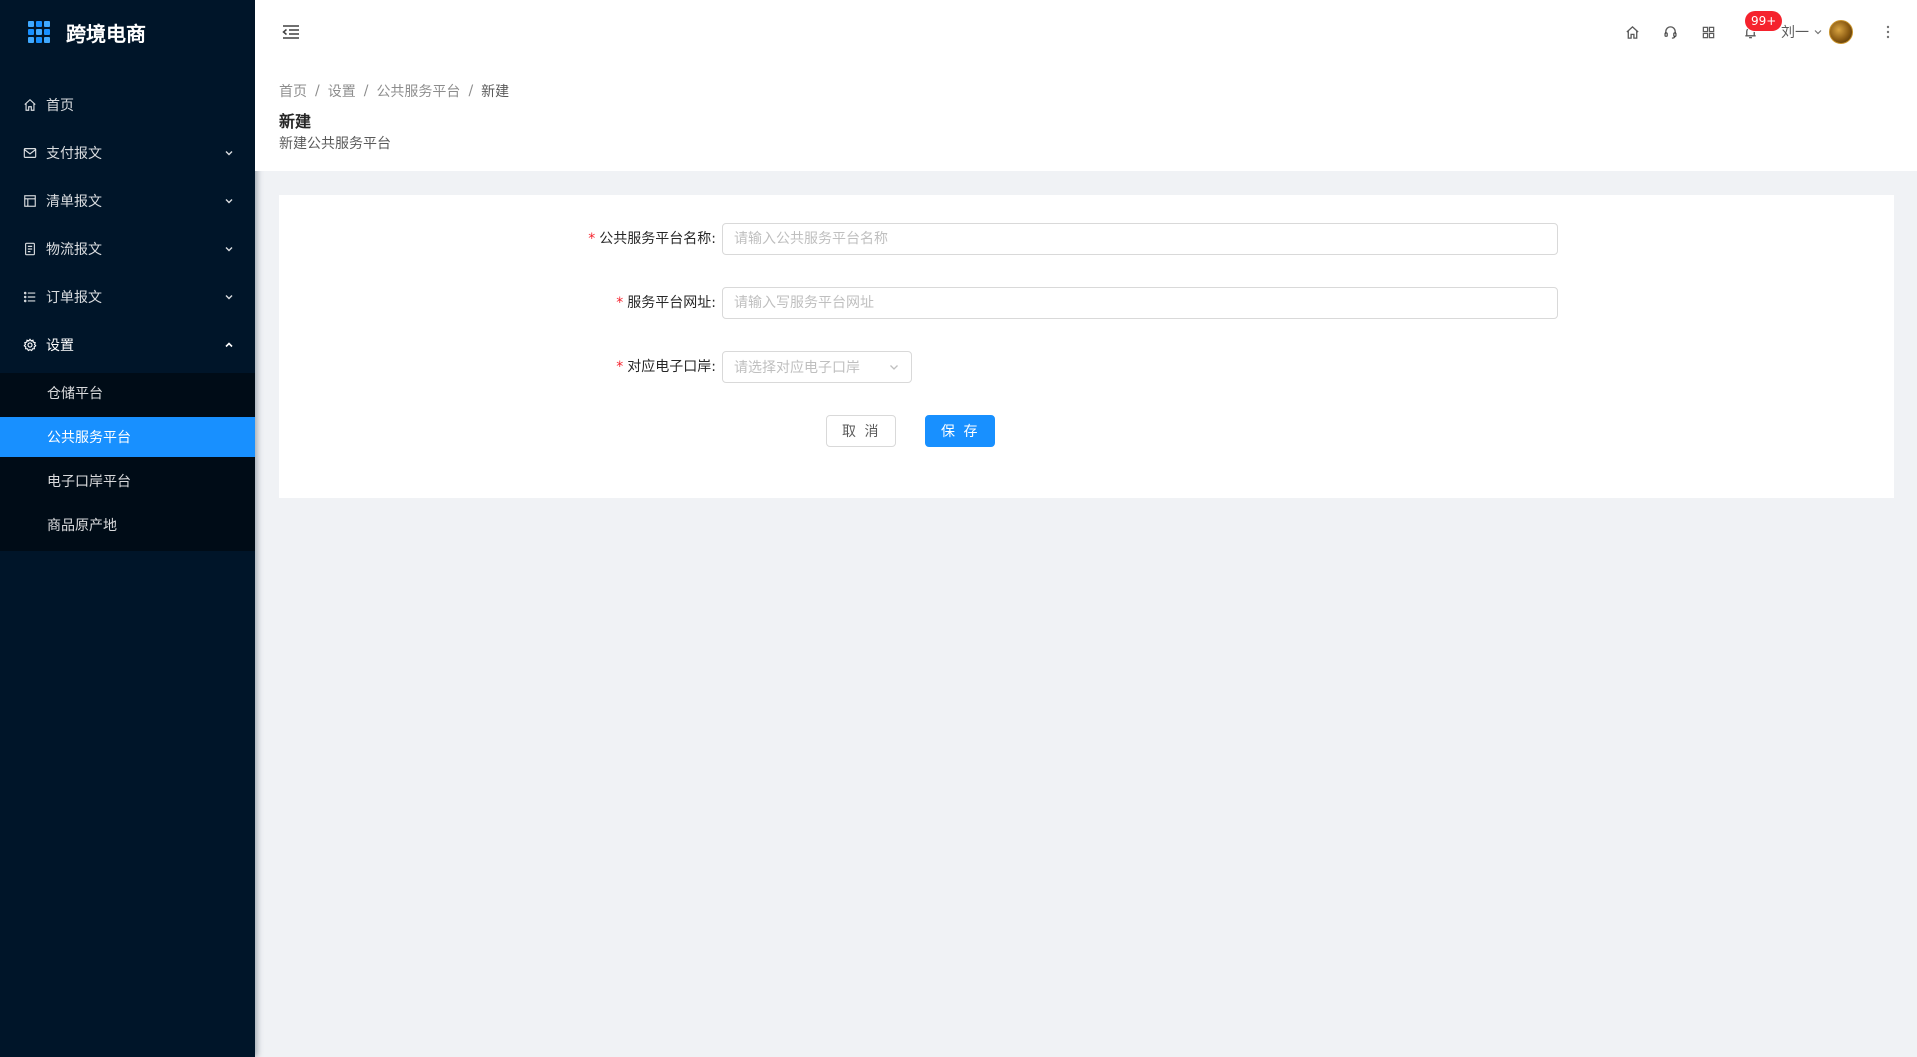 The height and width of the screenshot is (1057, 1917). What do you see at coordinates (293, 91) in the screenshot?
I see `breadcrumb-item-home: 首页` at bounding box center [293, 91].